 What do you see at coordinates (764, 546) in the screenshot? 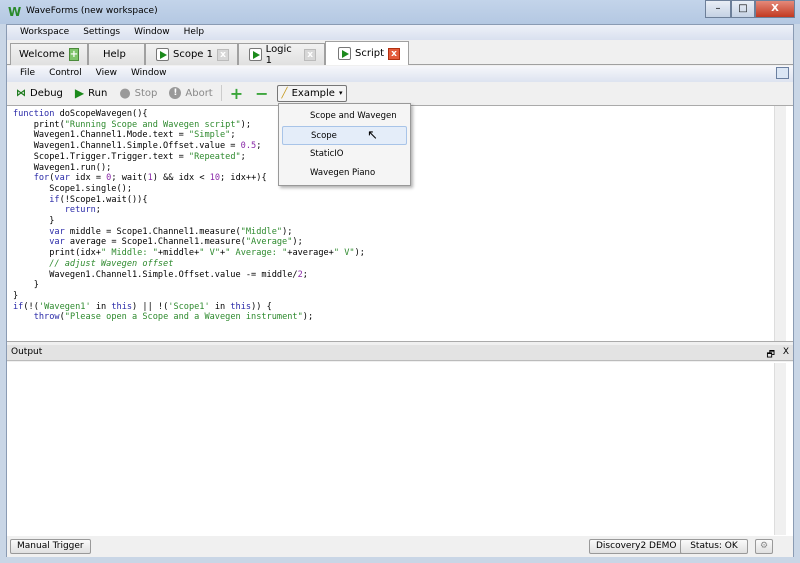
I see `settings-gear-icon: ⚙` at bounding box center [764, 546].